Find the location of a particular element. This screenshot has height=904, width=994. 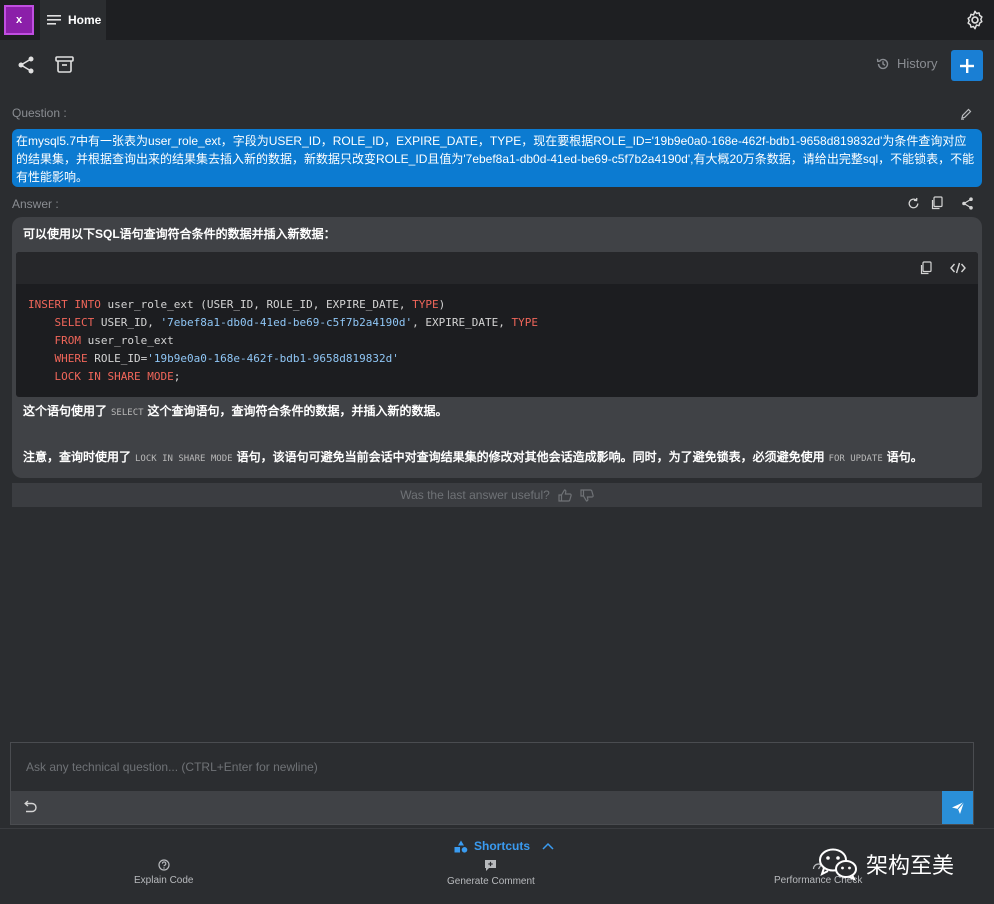

tab-home-label: Home is located at coordinates (85, 20).